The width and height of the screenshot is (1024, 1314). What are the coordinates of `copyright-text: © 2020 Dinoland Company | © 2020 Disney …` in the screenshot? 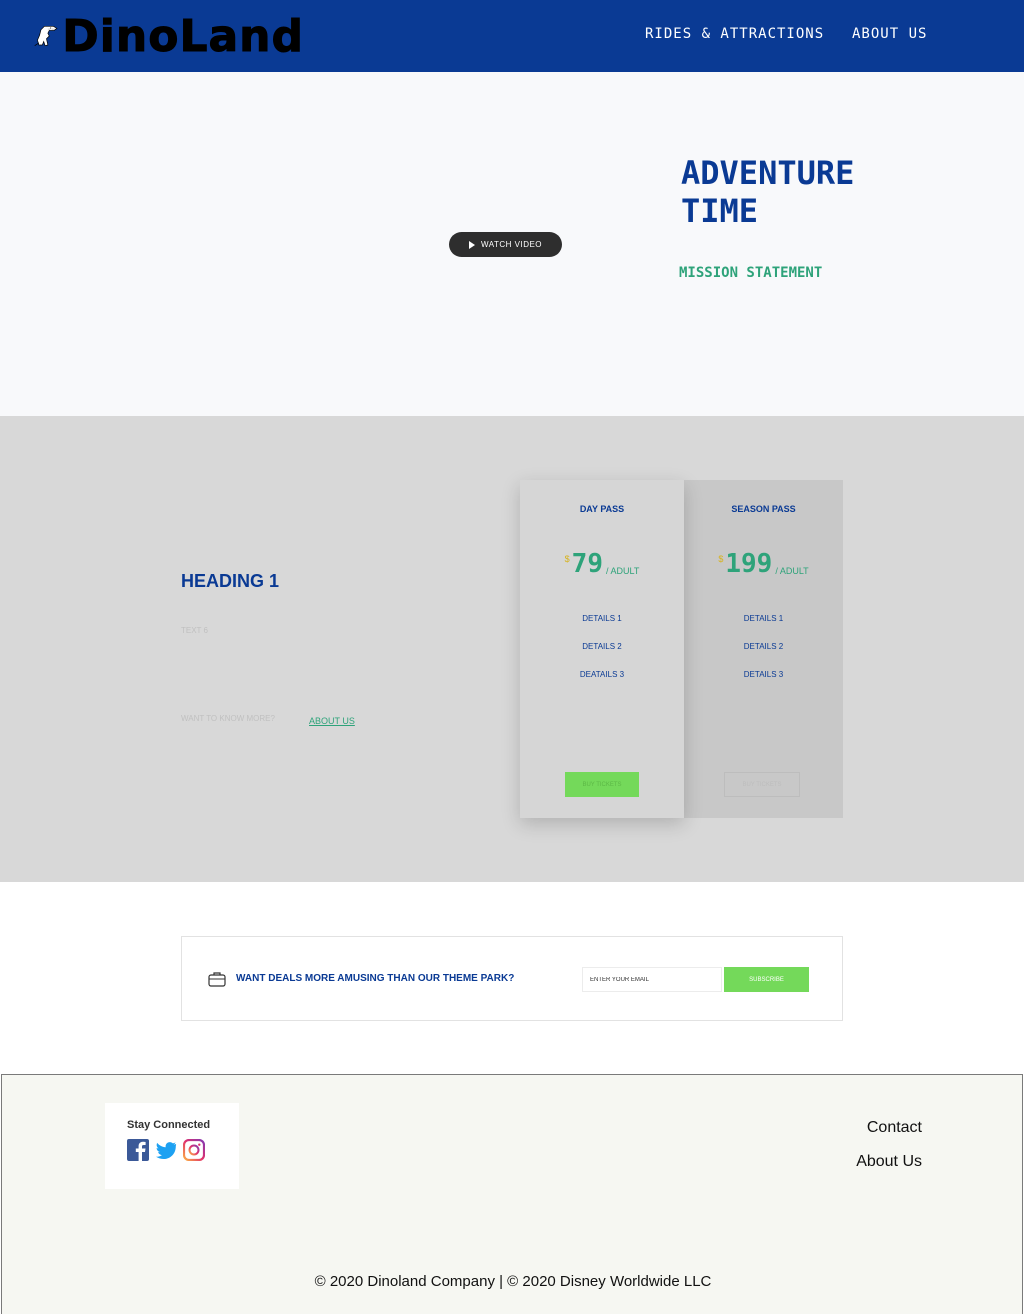 It's located at (513, 1281).